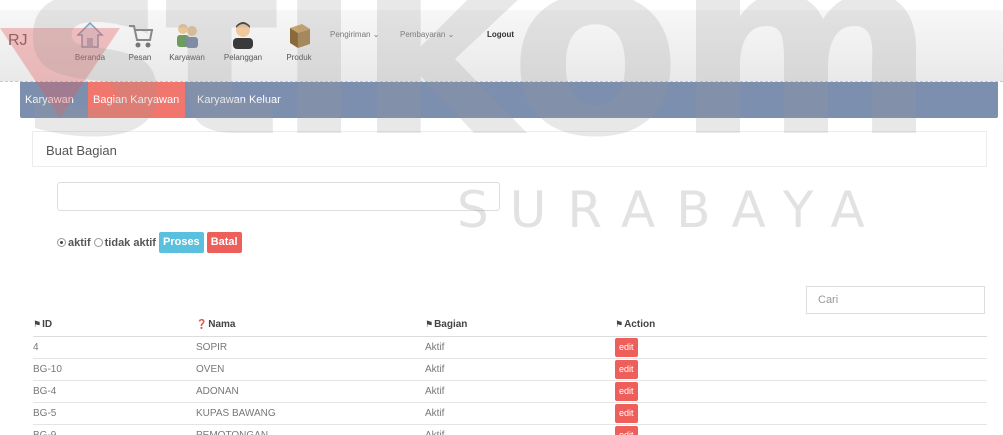 This screenshot has height=435, width=1003. Describe the element at coordinates (114, 325) in the screenshot. I see `column-header-id: ⚑ID` at that location.